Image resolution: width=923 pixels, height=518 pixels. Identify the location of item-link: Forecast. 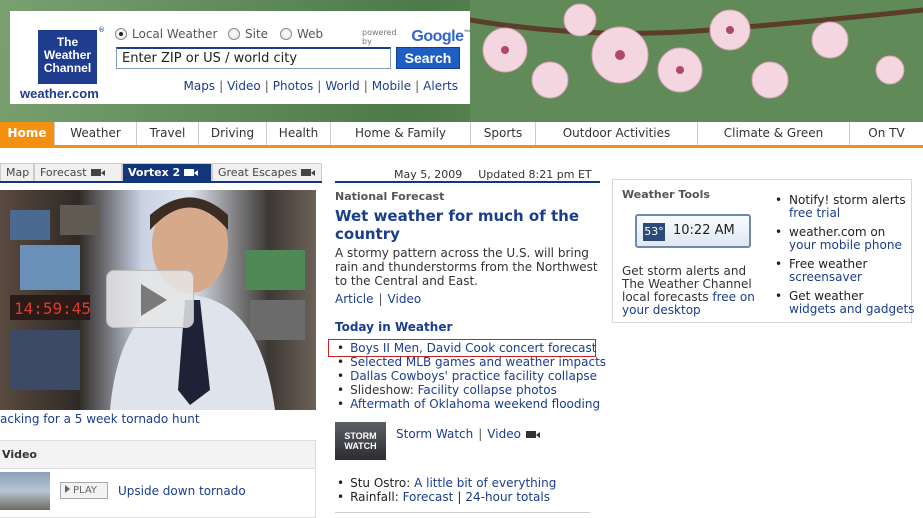
(428, 497).